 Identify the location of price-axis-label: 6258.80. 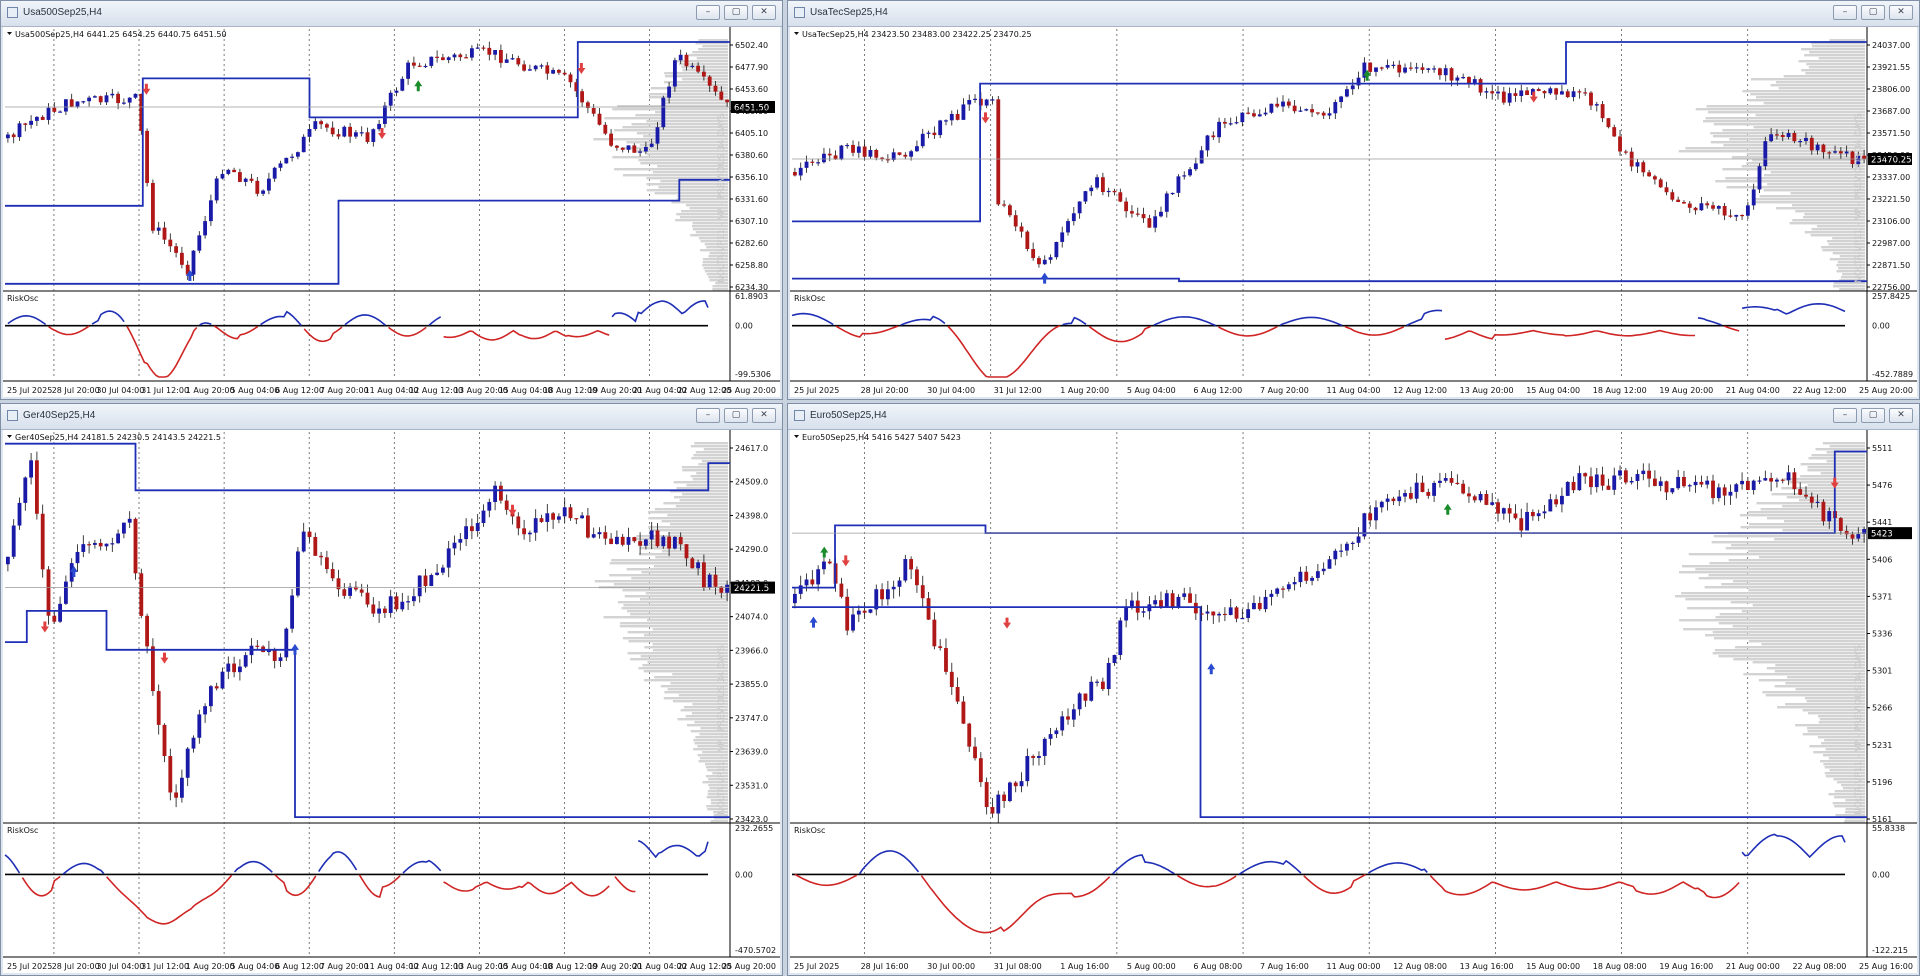
(751, 265).